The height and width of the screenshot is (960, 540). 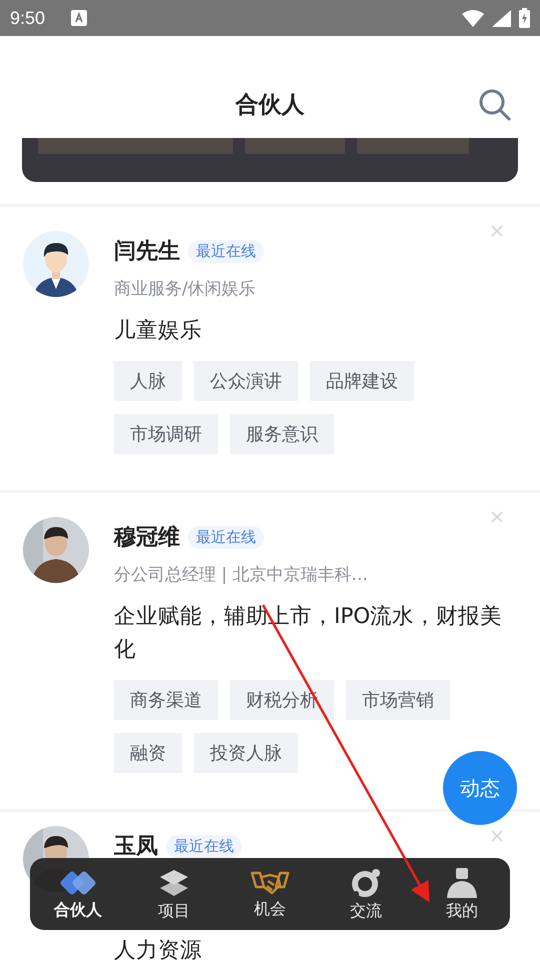 What do you see at coordinates (462, 882) in the screenshot?
I see `person-icon` at bounding box center [462, 882].